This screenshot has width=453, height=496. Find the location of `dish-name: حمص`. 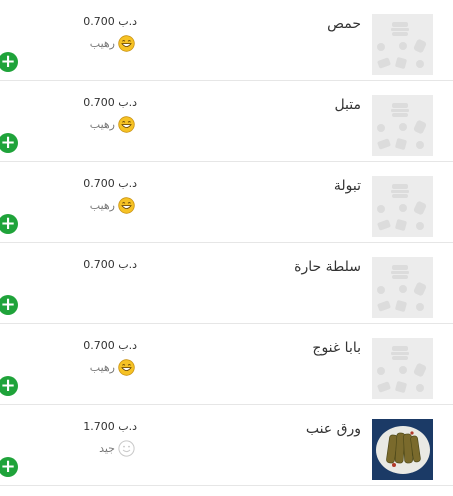

dish-name: حمص is located at coordinates (344, 24).